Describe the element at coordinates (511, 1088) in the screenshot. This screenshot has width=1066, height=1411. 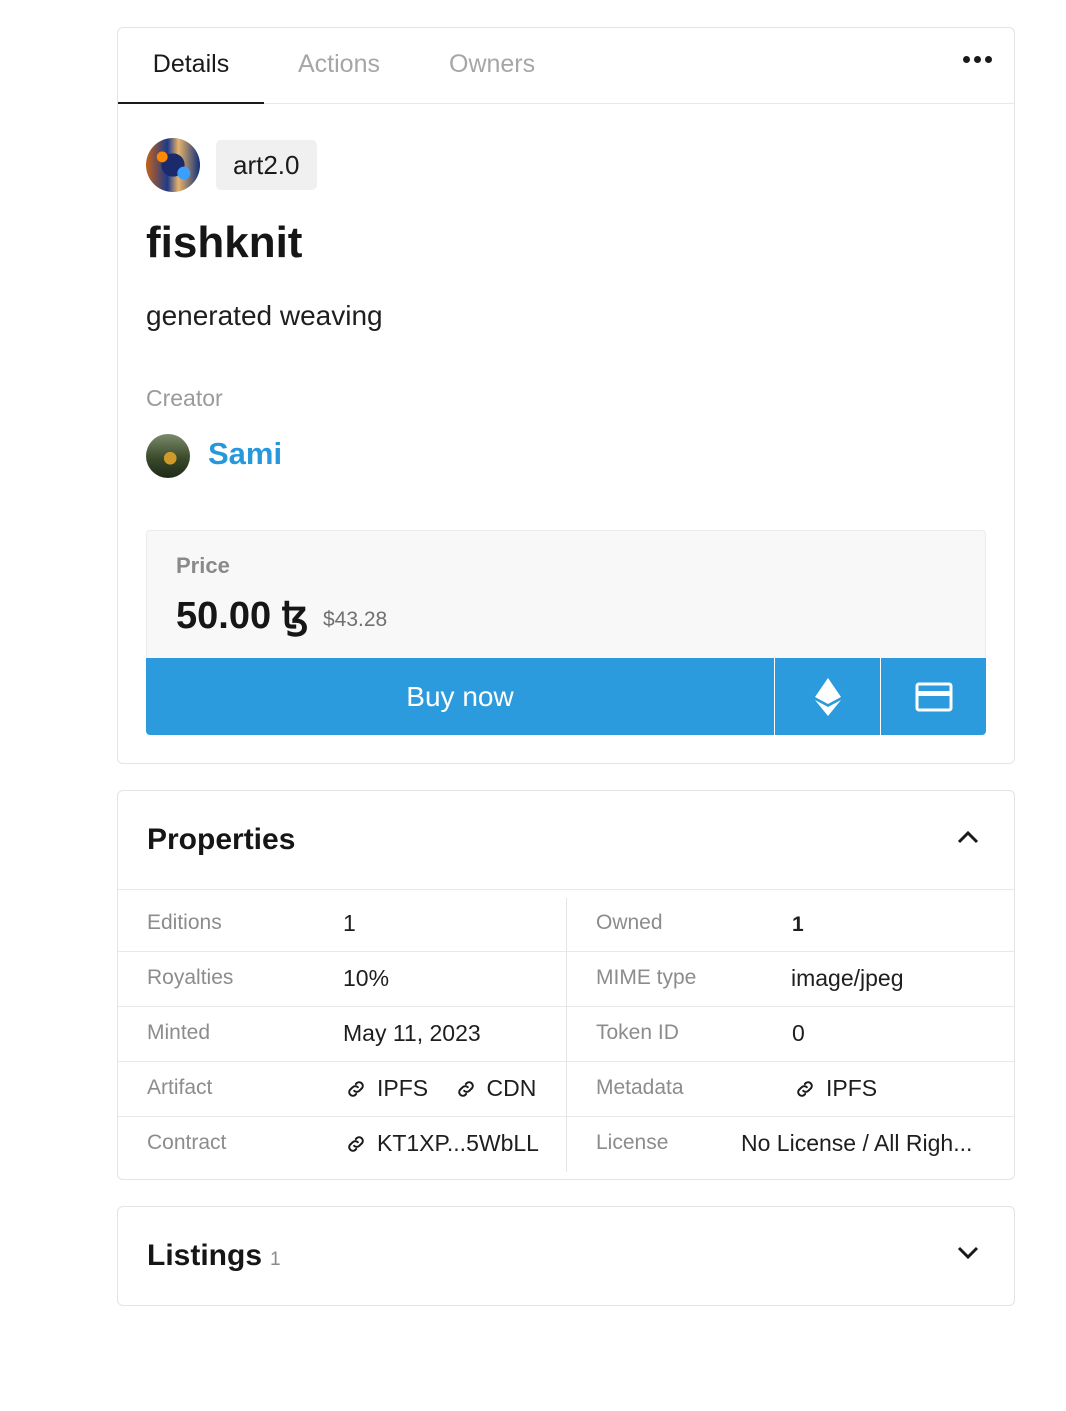
I see `artifact-cdn-label: CDN` at that location.